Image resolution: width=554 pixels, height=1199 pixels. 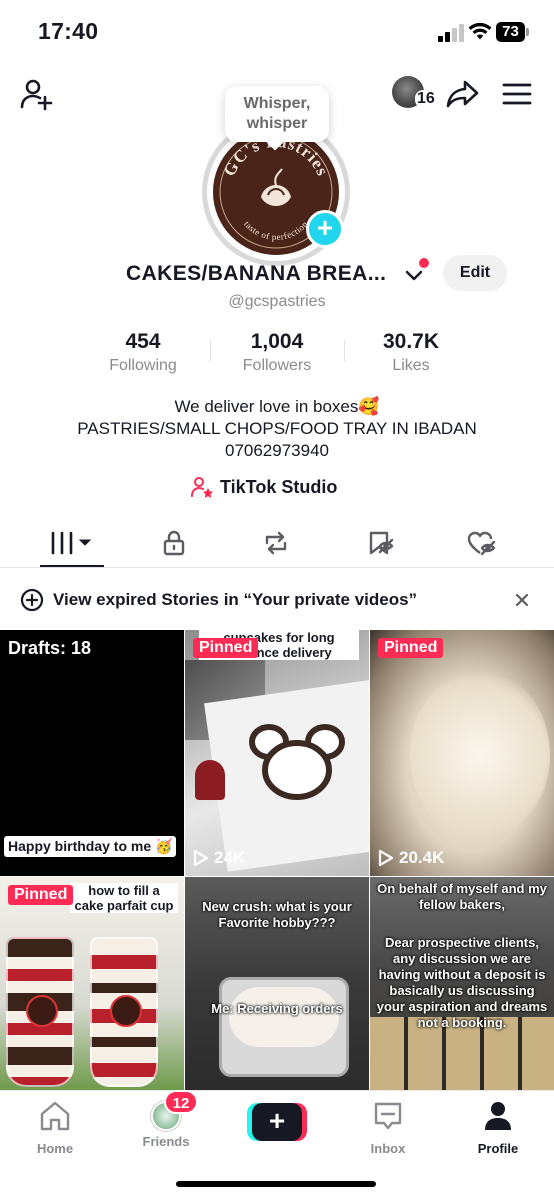 I want to click on view-count: 20.4K, so click(x=411, y=858).